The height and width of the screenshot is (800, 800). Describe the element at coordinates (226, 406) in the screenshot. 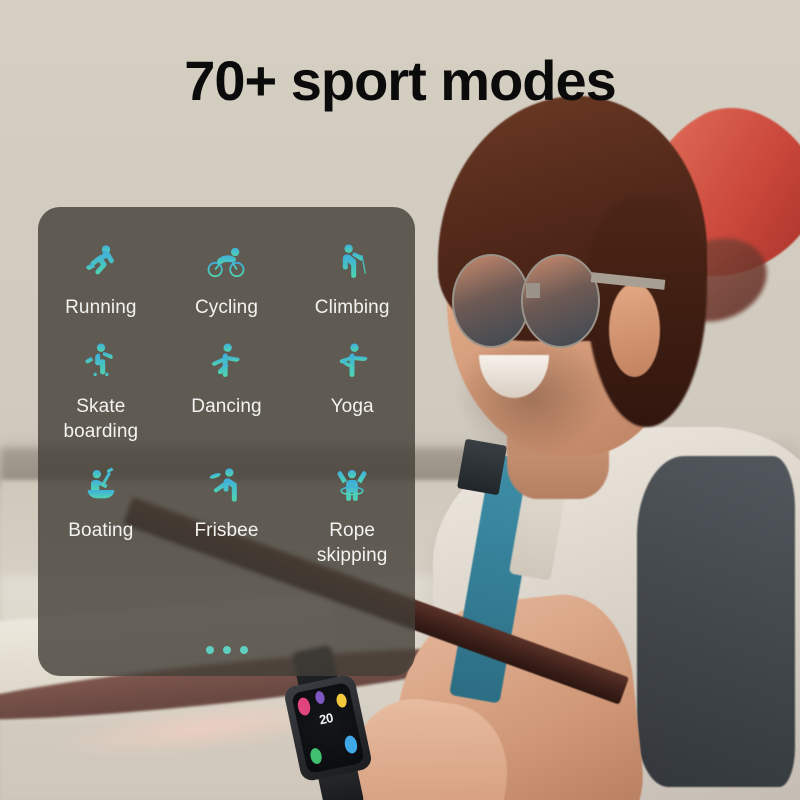

I see `sport-mode-label: Dancing` at that location.